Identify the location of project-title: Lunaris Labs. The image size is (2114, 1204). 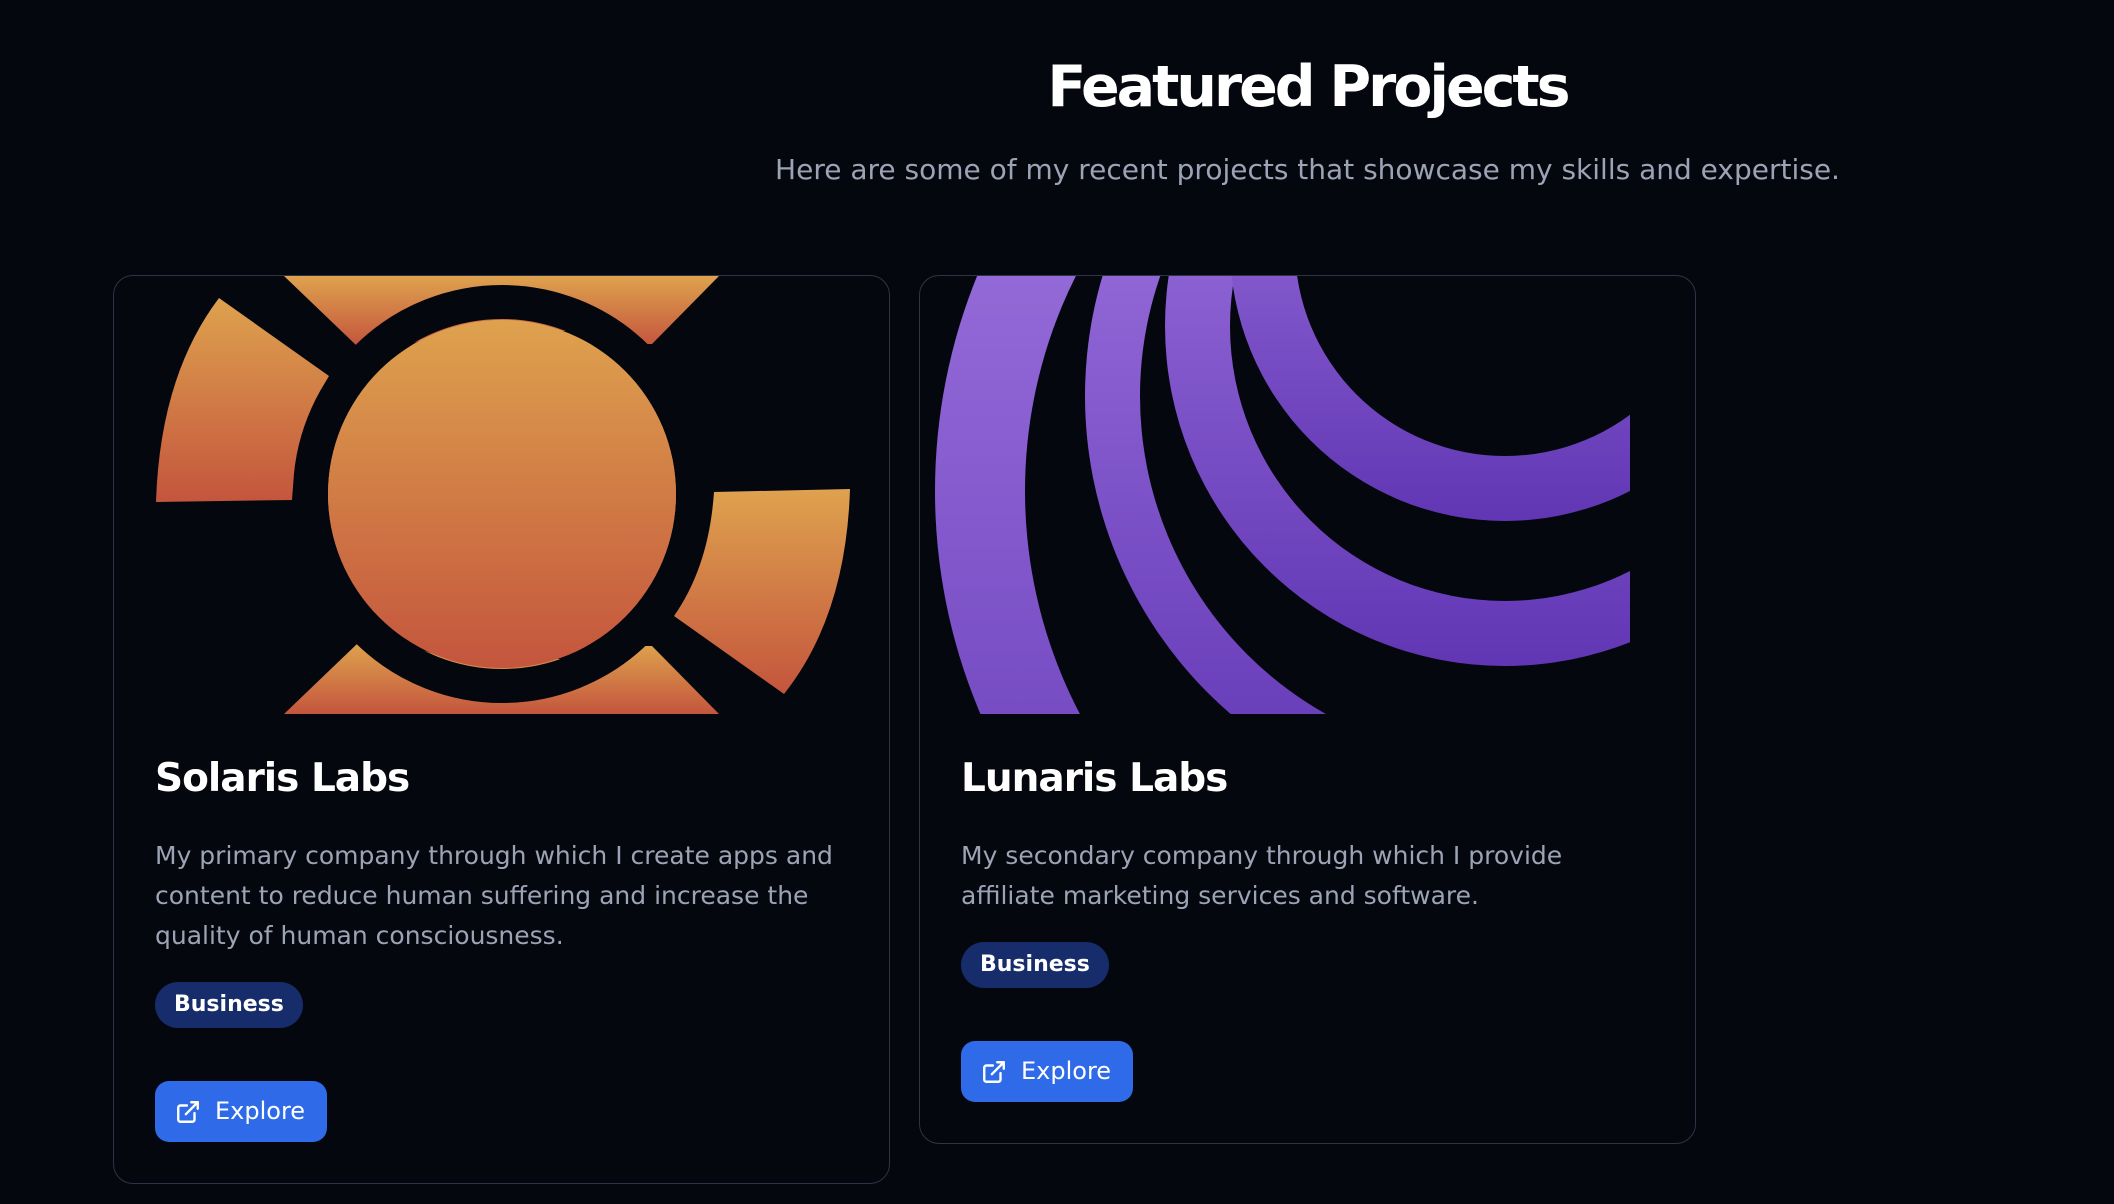
(1094, 778).